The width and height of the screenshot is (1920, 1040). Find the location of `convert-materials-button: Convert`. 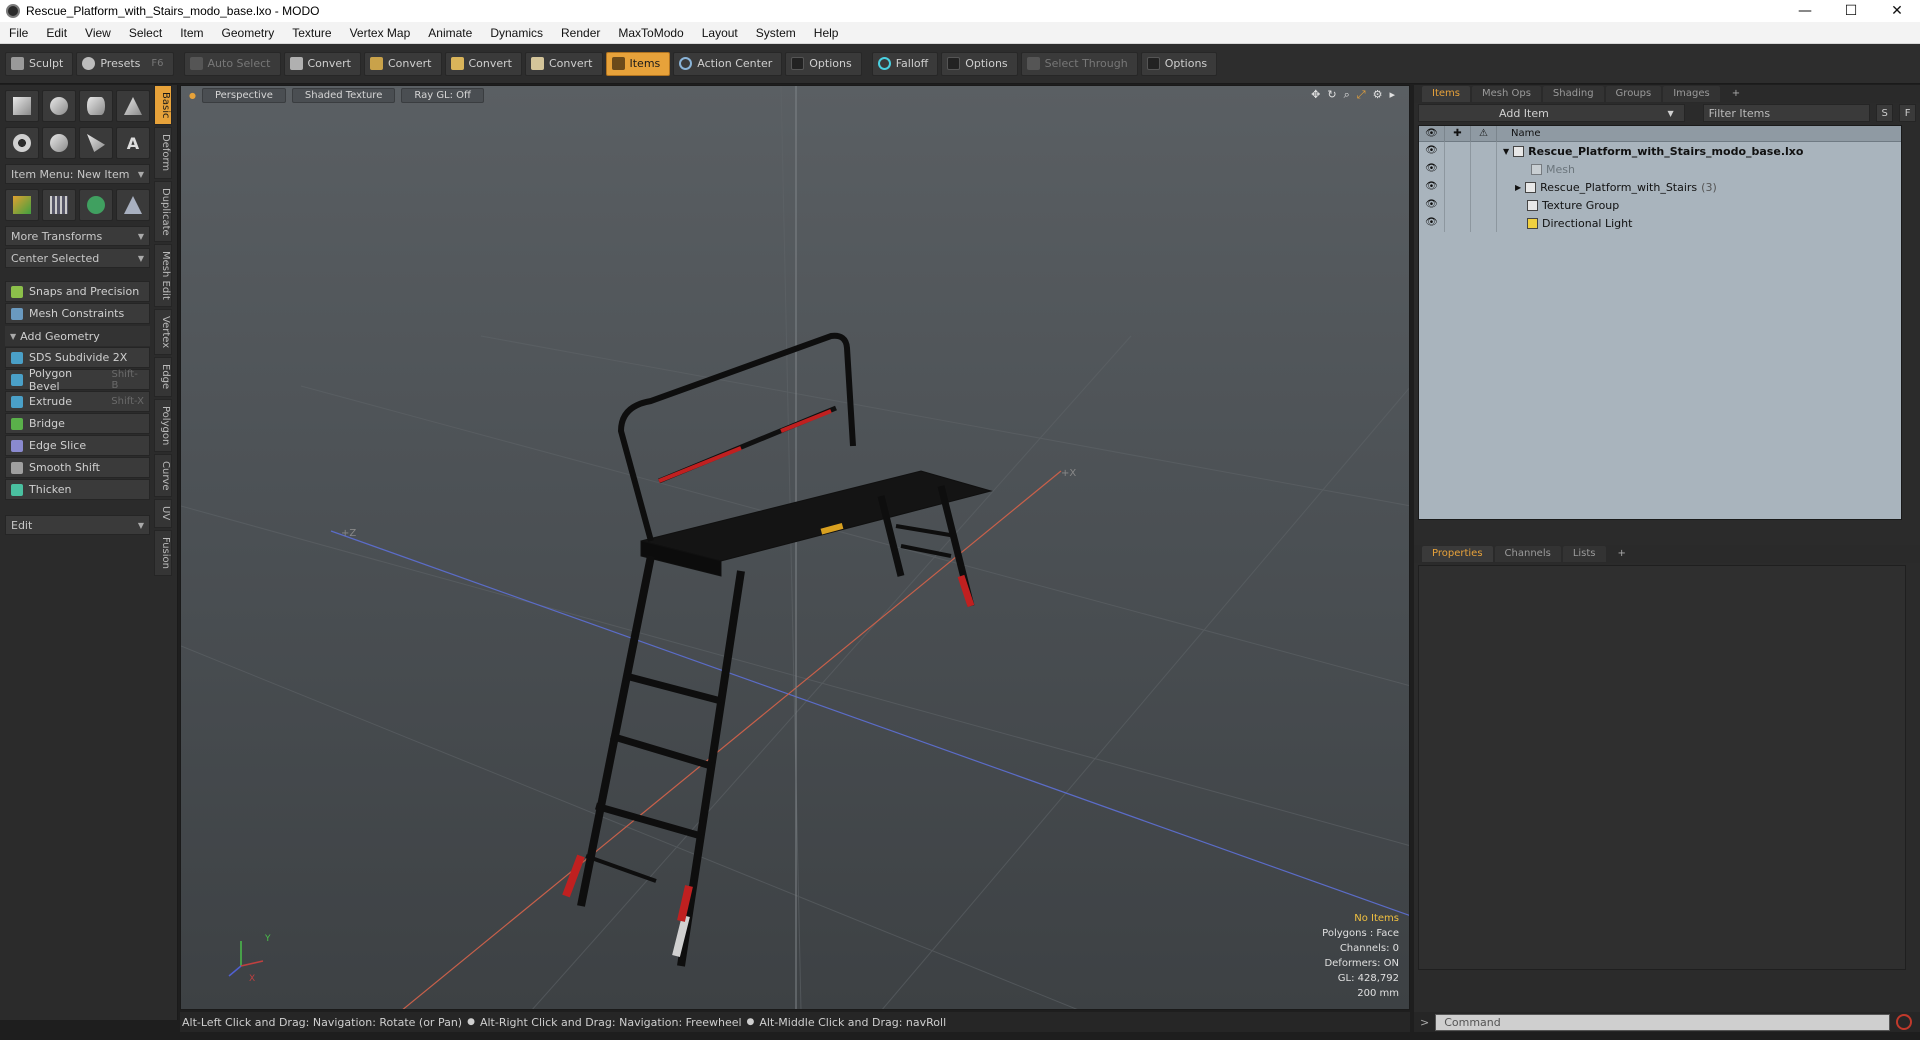

convert-materials-button: Convert is located at coordinates (564, 63).